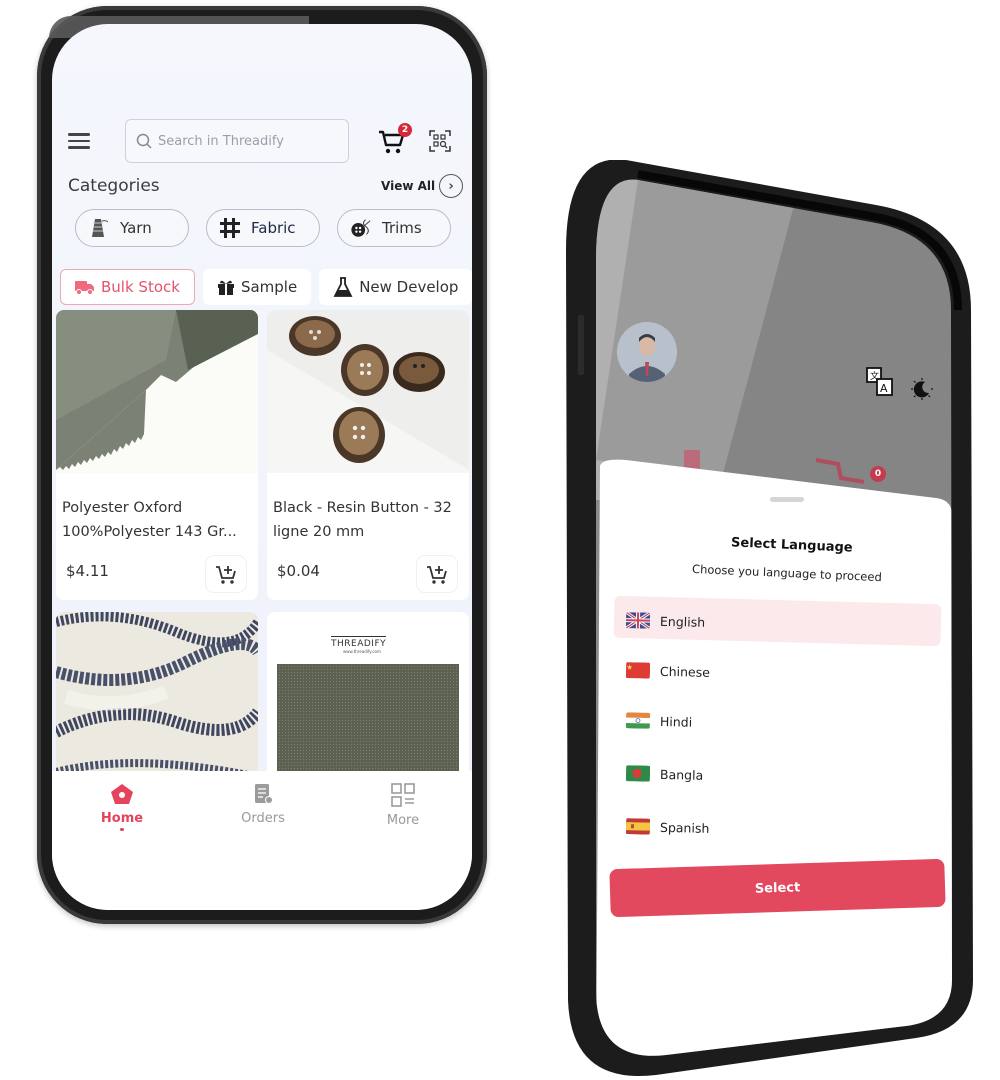 The width and height of the screenshot is (1000, 1080). I want to click on nav-orders: Orders, so click(263, 804).